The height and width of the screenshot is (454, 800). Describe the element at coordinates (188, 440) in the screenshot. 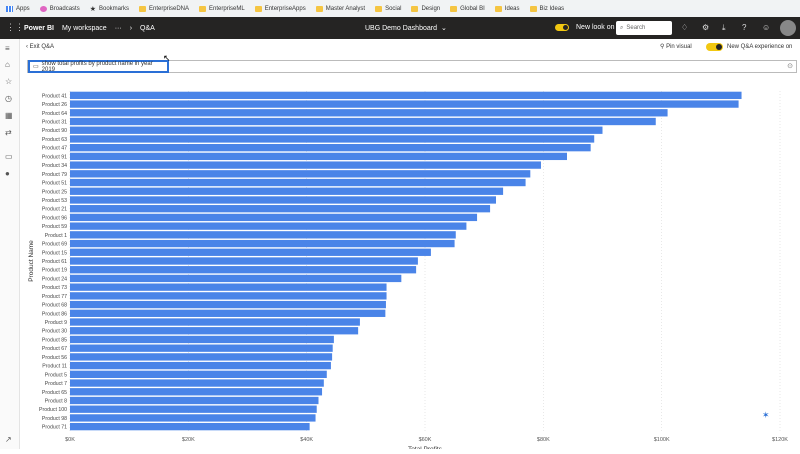

I see `x-tick-label: $20K` at that location.